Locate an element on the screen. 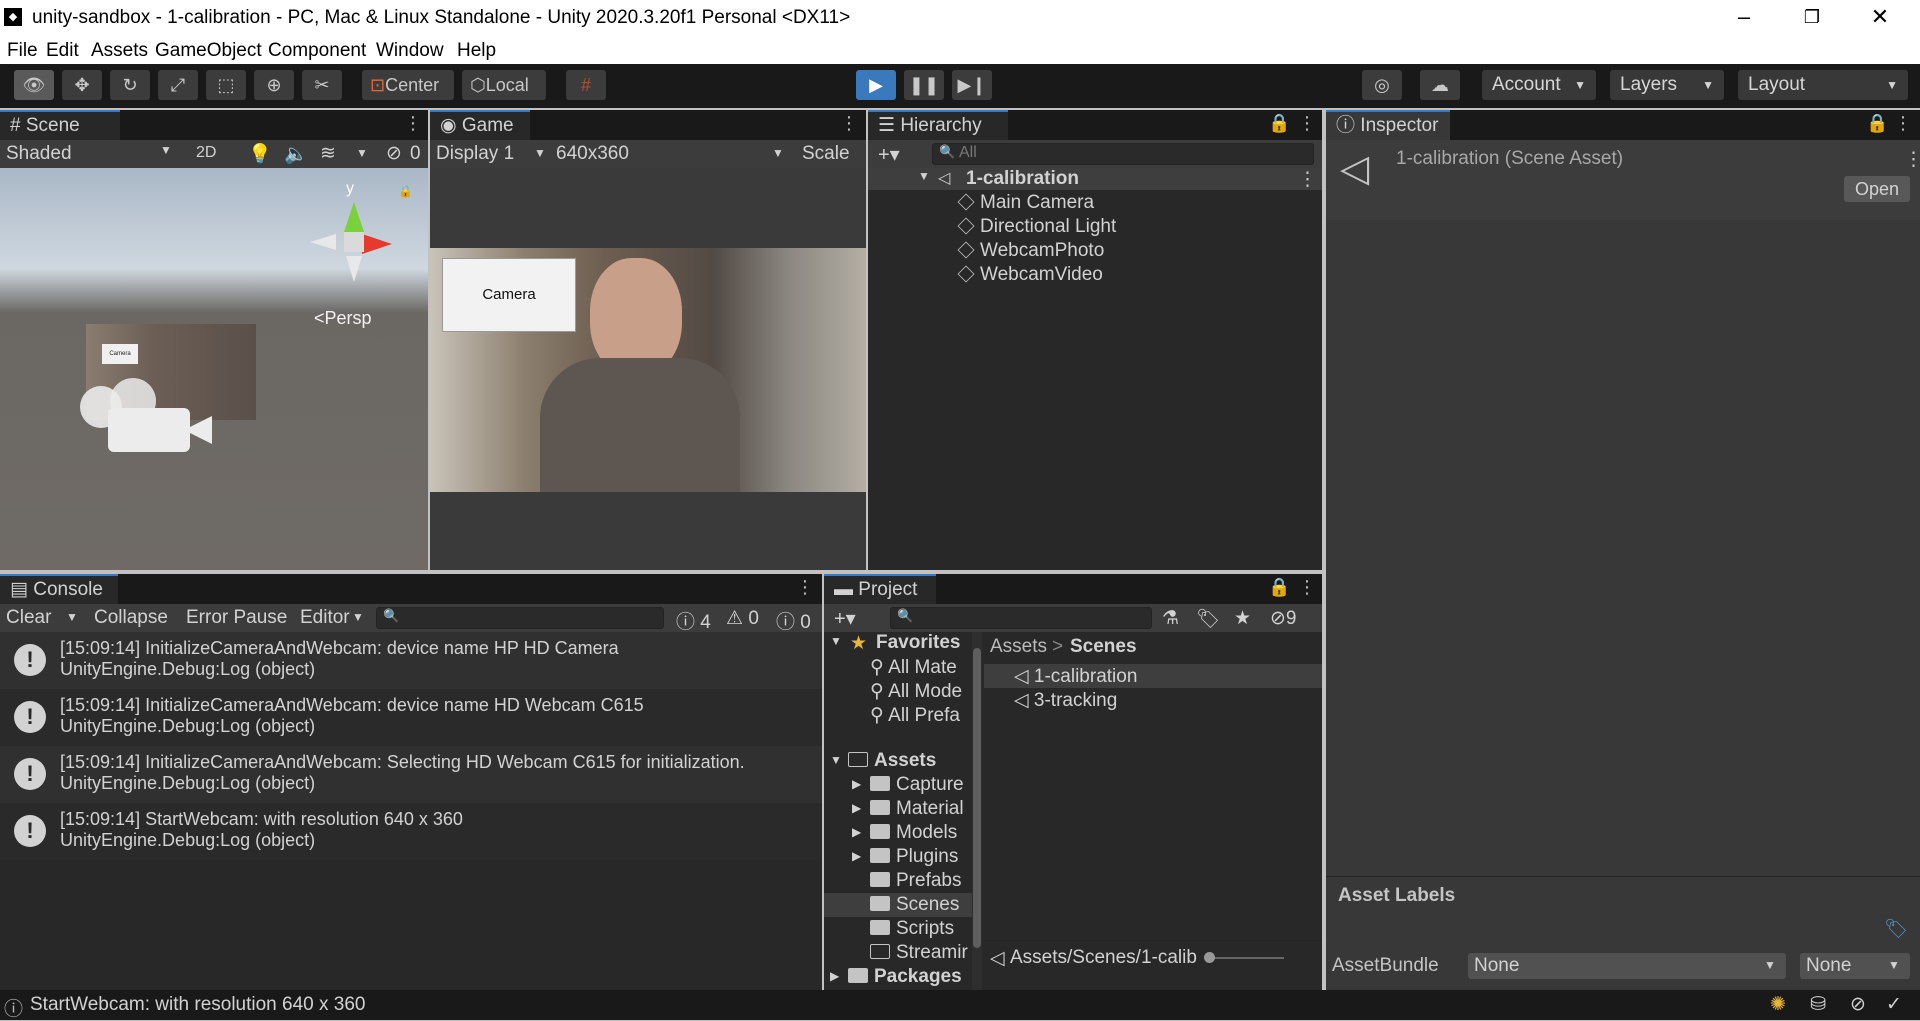 The height and width of the screenshot is (1021, 1920). list-item: Plugins is located at coordinates (914, 857).